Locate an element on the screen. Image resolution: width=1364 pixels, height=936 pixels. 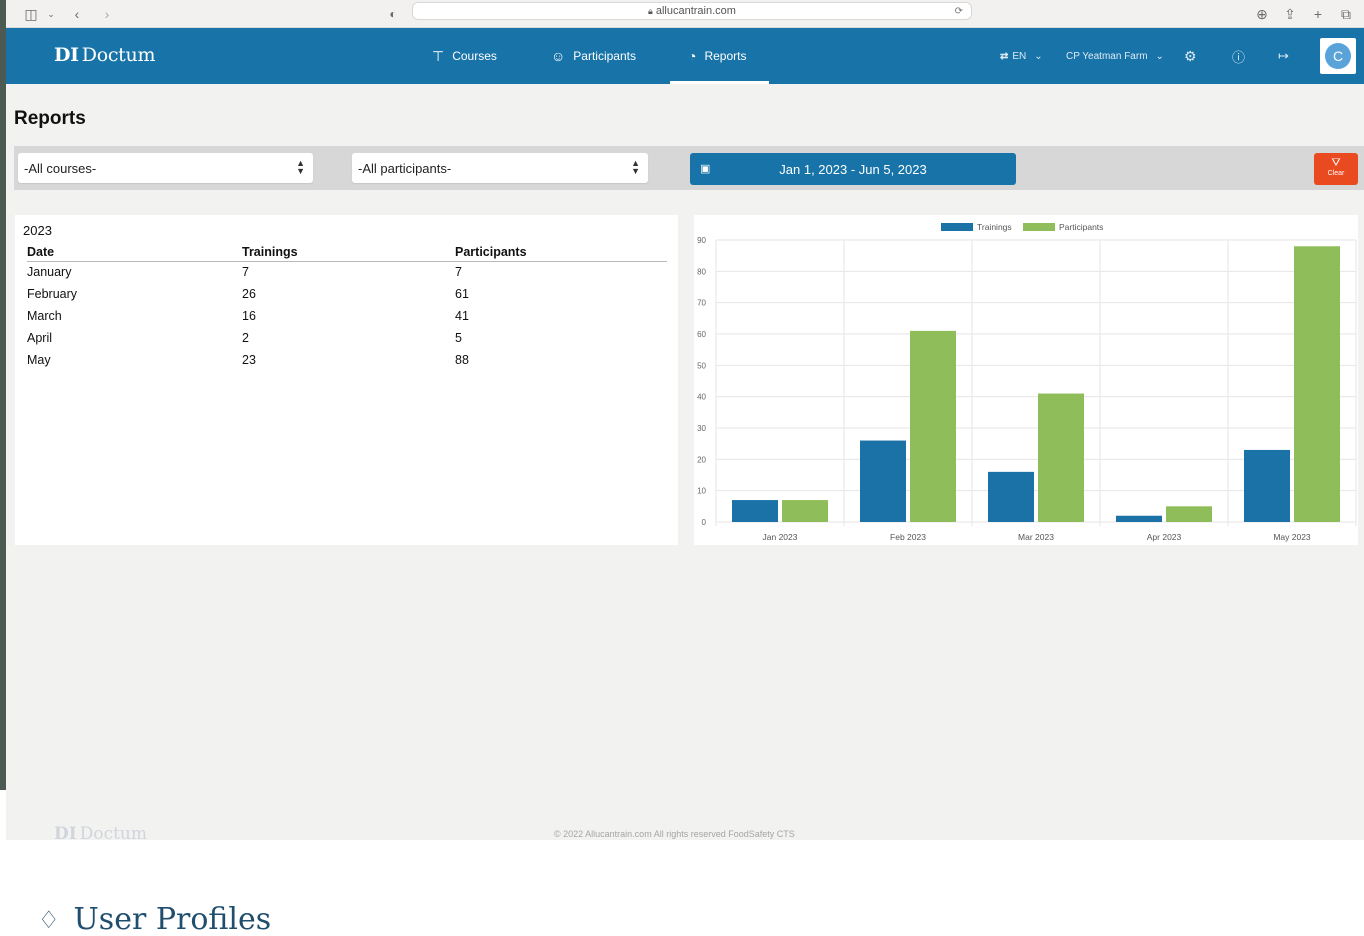
table-cell: March is located at coordinates (44, 316).